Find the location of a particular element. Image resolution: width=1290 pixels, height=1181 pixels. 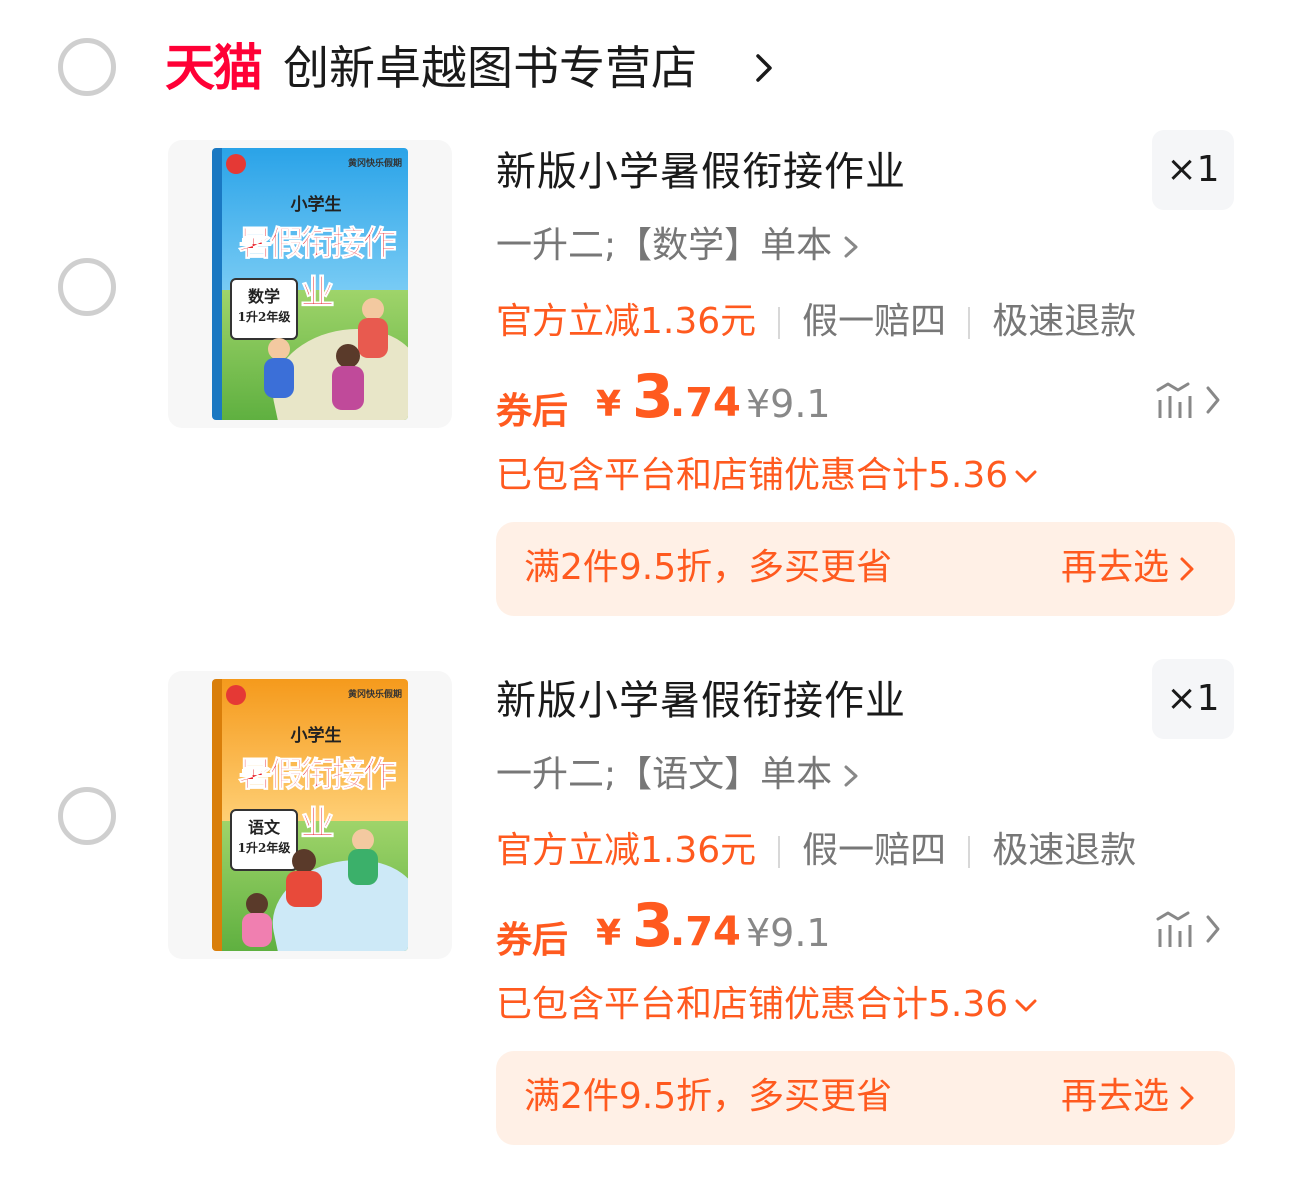

tmall-logo: 天猫 is located at coordinates (214, 68).